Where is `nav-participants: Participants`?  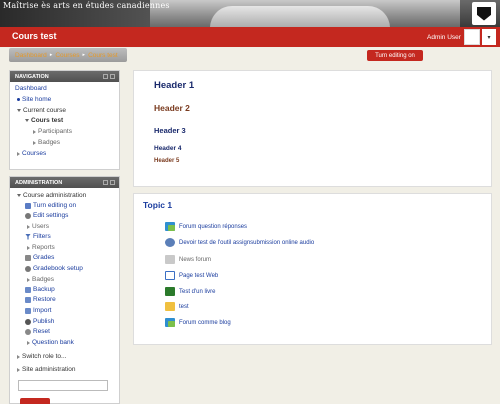
nav-participants: Participants is located at coordinates (52, 131).